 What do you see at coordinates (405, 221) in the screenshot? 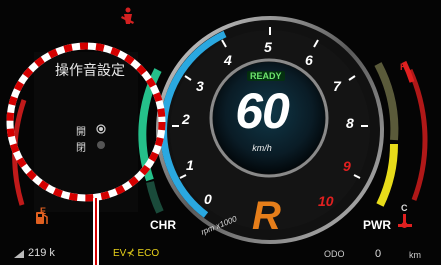
I see `coolant-temp-icon` at bounding box center [405, 221].